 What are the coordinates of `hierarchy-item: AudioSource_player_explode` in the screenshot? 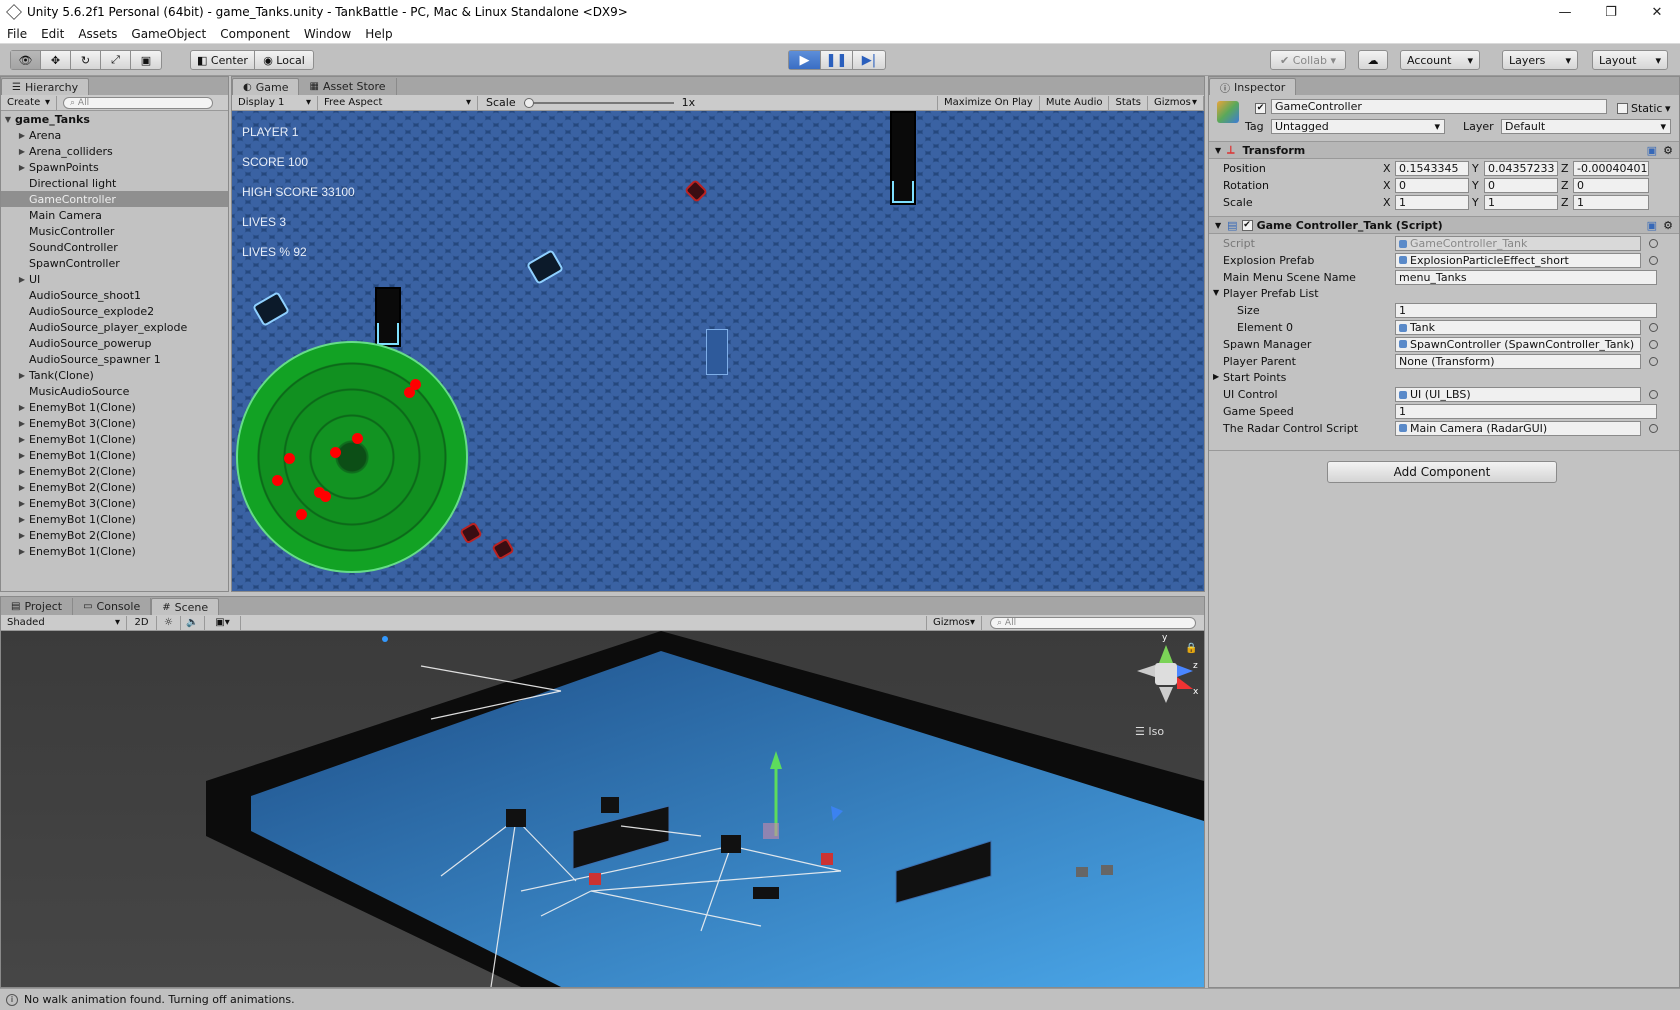 It's located at (114, 327).